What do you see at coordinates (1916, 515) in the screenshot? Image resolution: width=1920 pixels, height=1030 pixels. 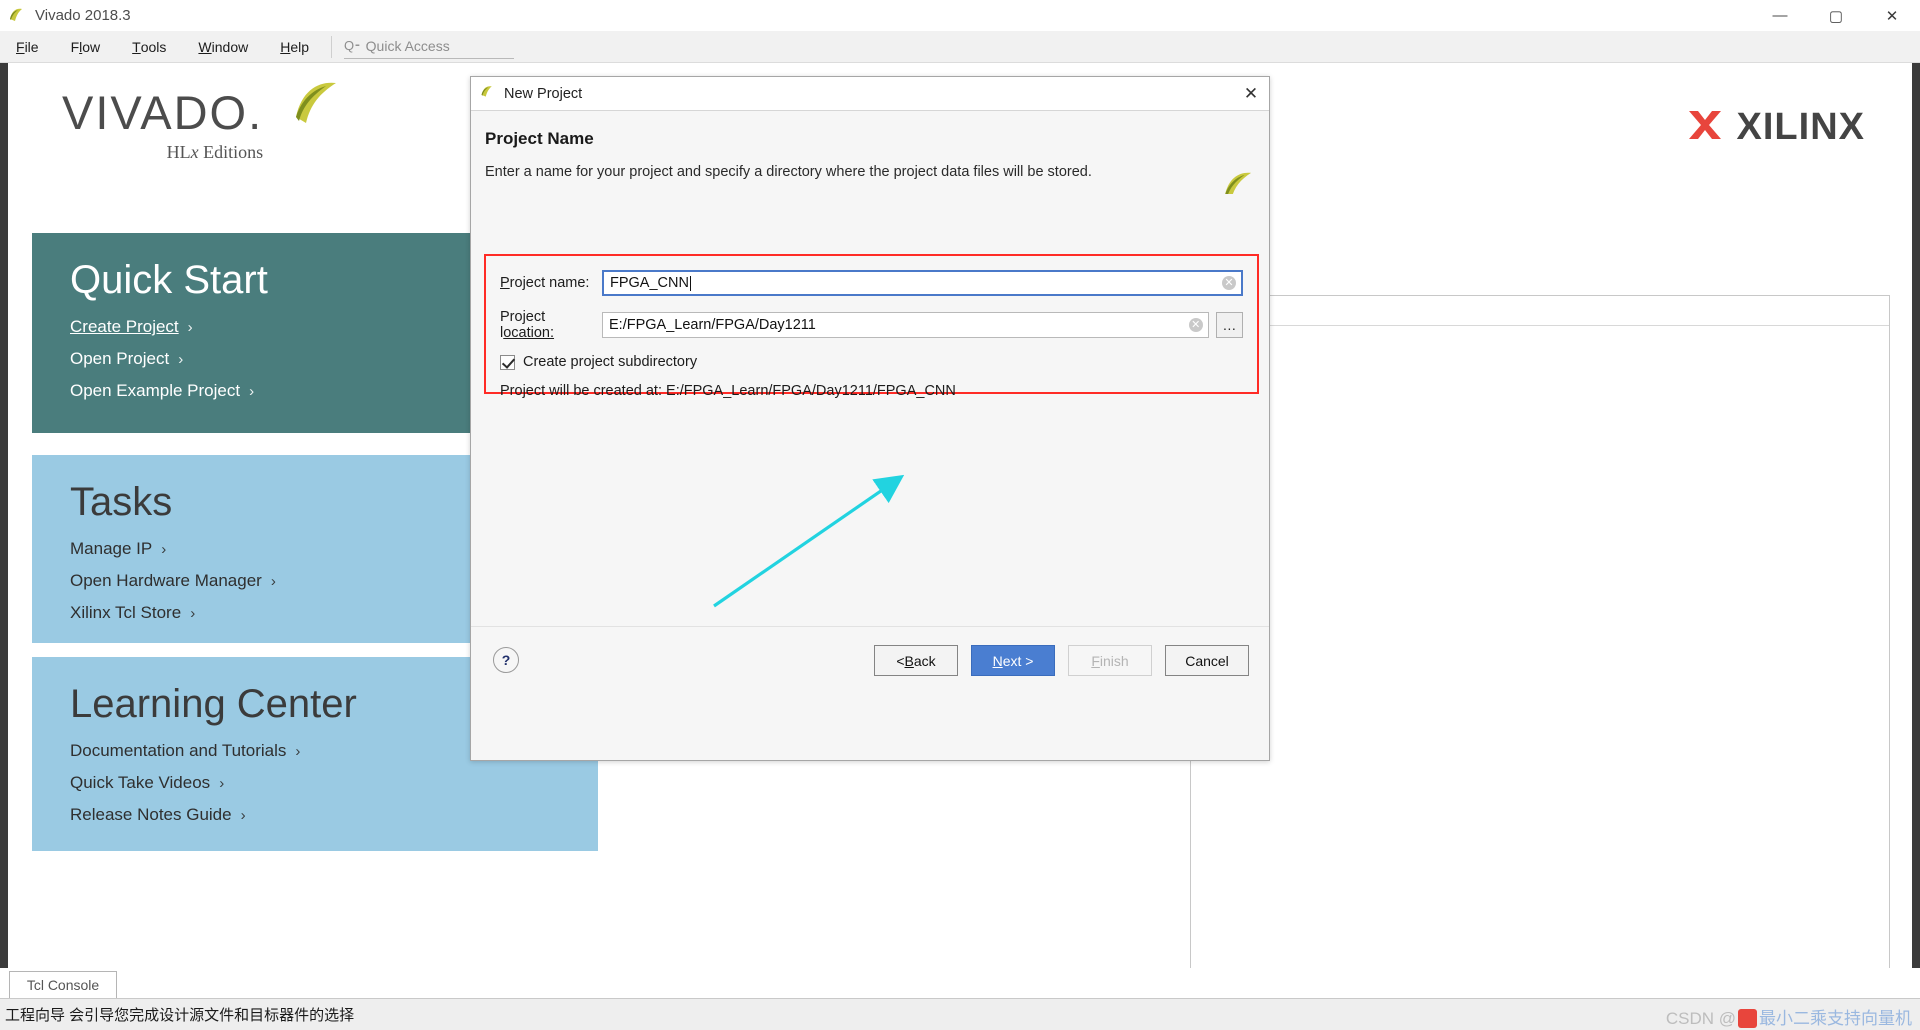 I see `right-dock-rail` at bounding box center [1916, 515].